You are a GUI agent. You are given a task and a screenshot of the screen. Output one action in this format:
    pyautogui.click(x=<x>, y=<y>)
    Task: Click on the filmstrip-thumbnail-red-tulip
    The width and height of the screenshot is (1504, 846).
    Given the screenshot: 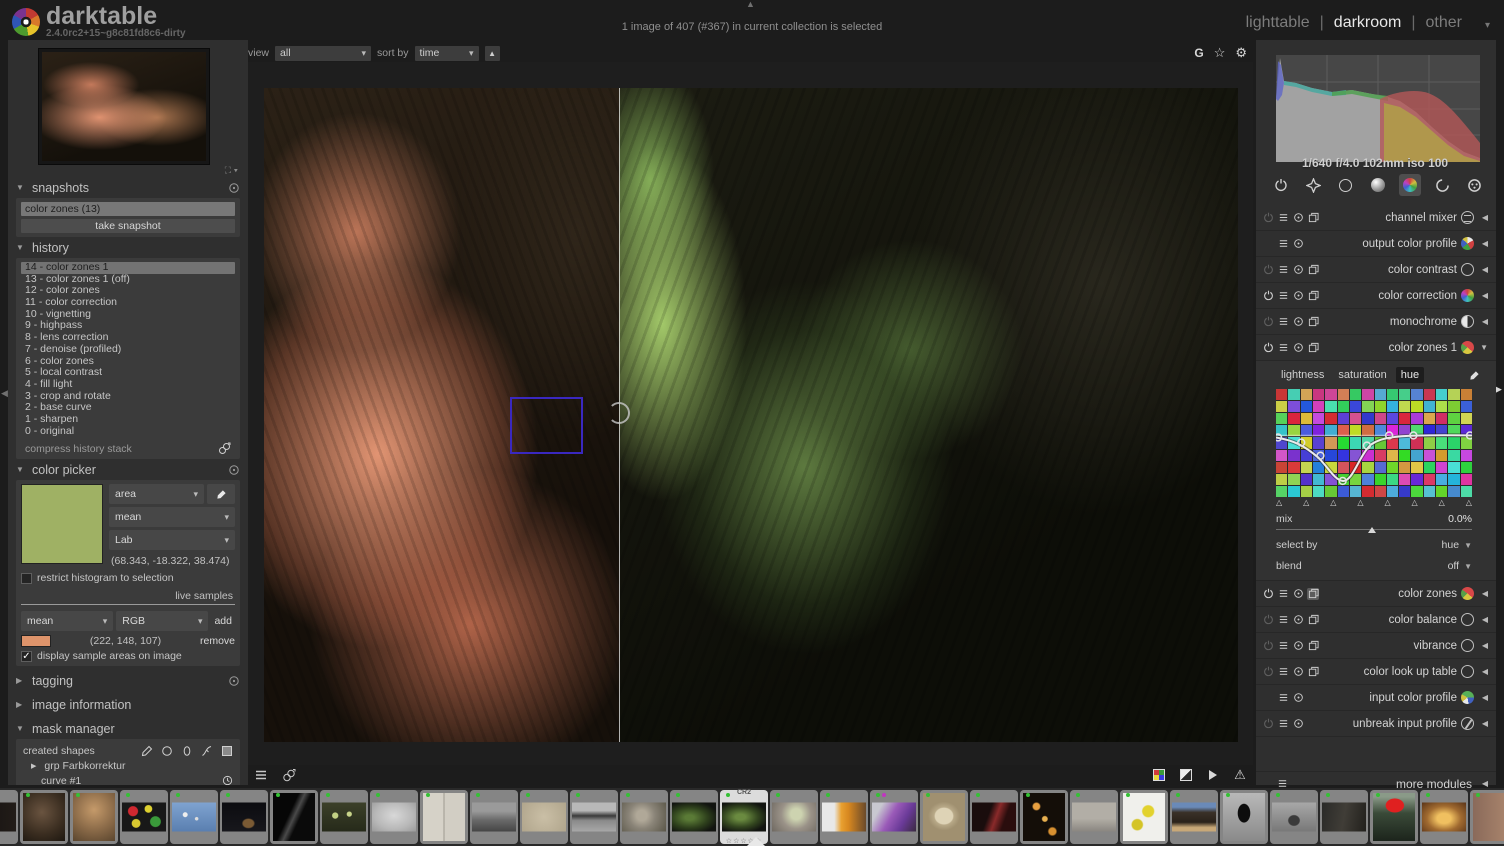 What is the action you would take?
    pyautogui.click(x=1394, y=817)
    